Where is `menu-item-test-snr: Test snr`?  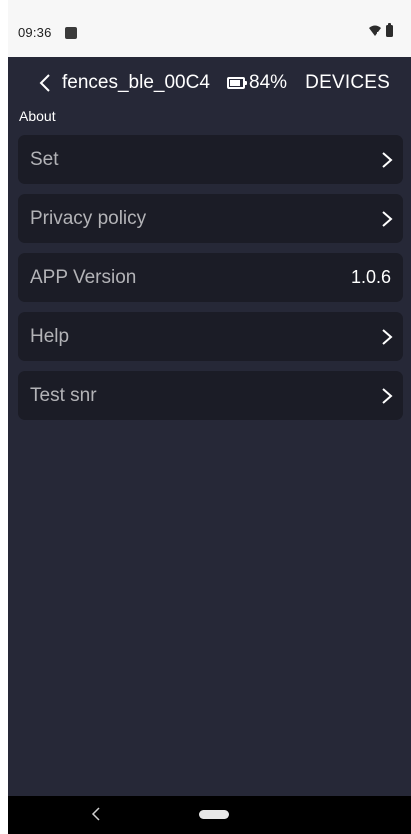 menu-item-test-snr: Test snr is located at coordinates (210, 395).